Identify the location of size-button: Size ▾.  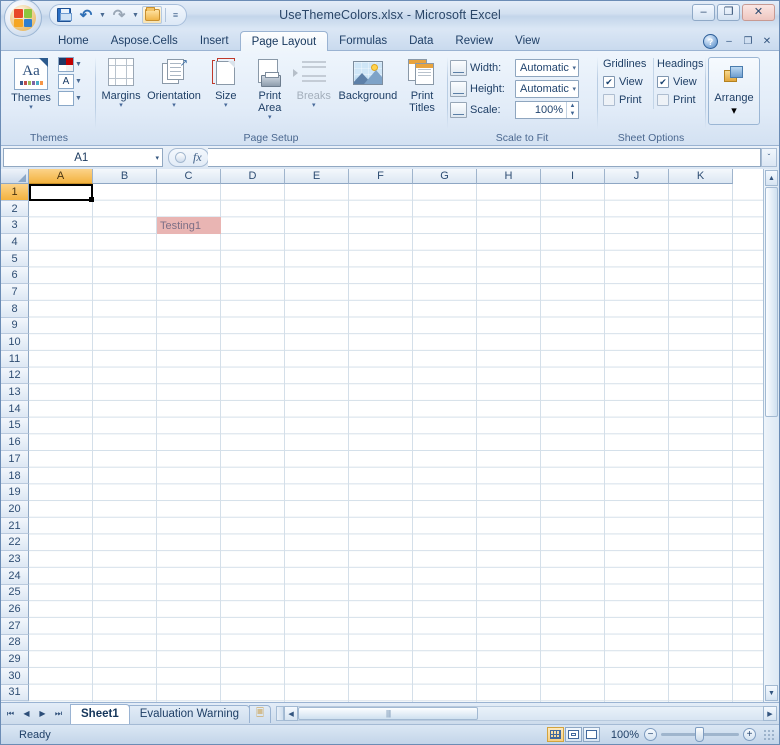
(226, 83).